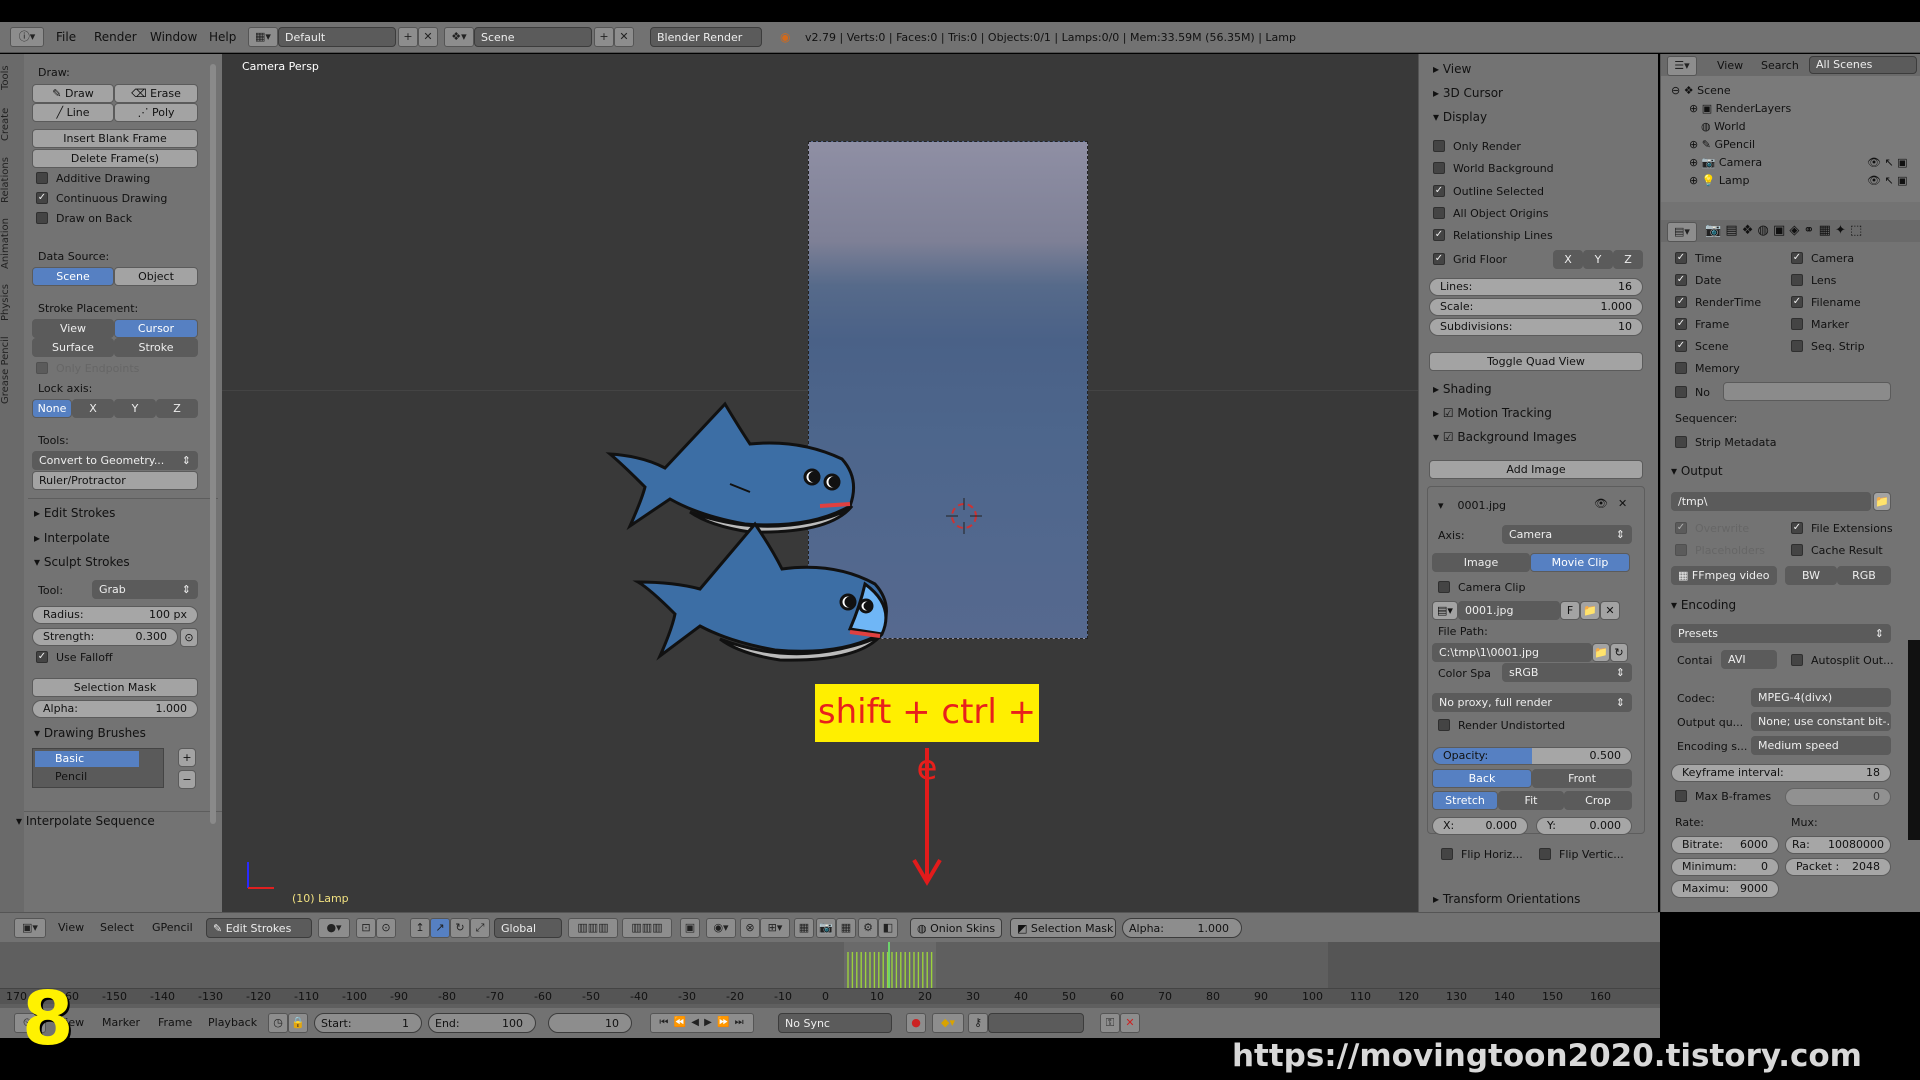  What do you see at coordinates (66, 37) in the screenshot?
I see `menu-file: File` at bounding box center [66, 37].